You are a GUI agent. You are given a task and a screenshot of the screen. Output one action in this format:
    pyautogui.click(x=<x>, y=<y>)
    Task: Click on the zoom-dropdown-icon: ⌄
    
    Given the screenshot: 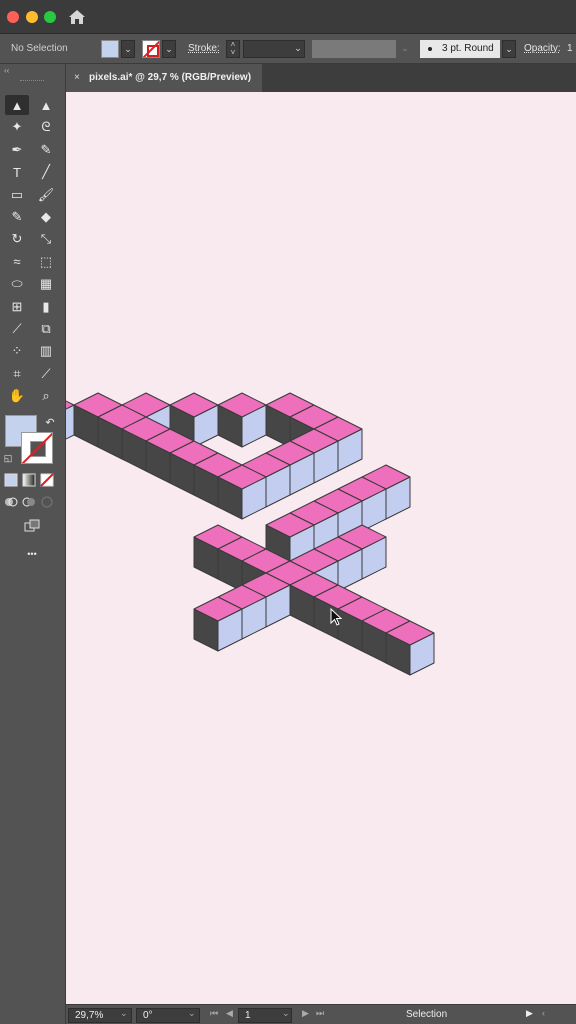 What is the action you would take?
    pyautogui.click(x=124, y=1013)
    